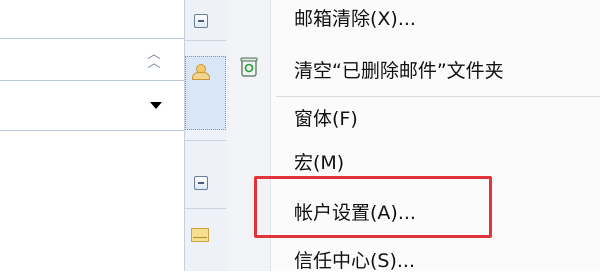  I want to click on dropdown-arrow-icon, so click(156, 105).